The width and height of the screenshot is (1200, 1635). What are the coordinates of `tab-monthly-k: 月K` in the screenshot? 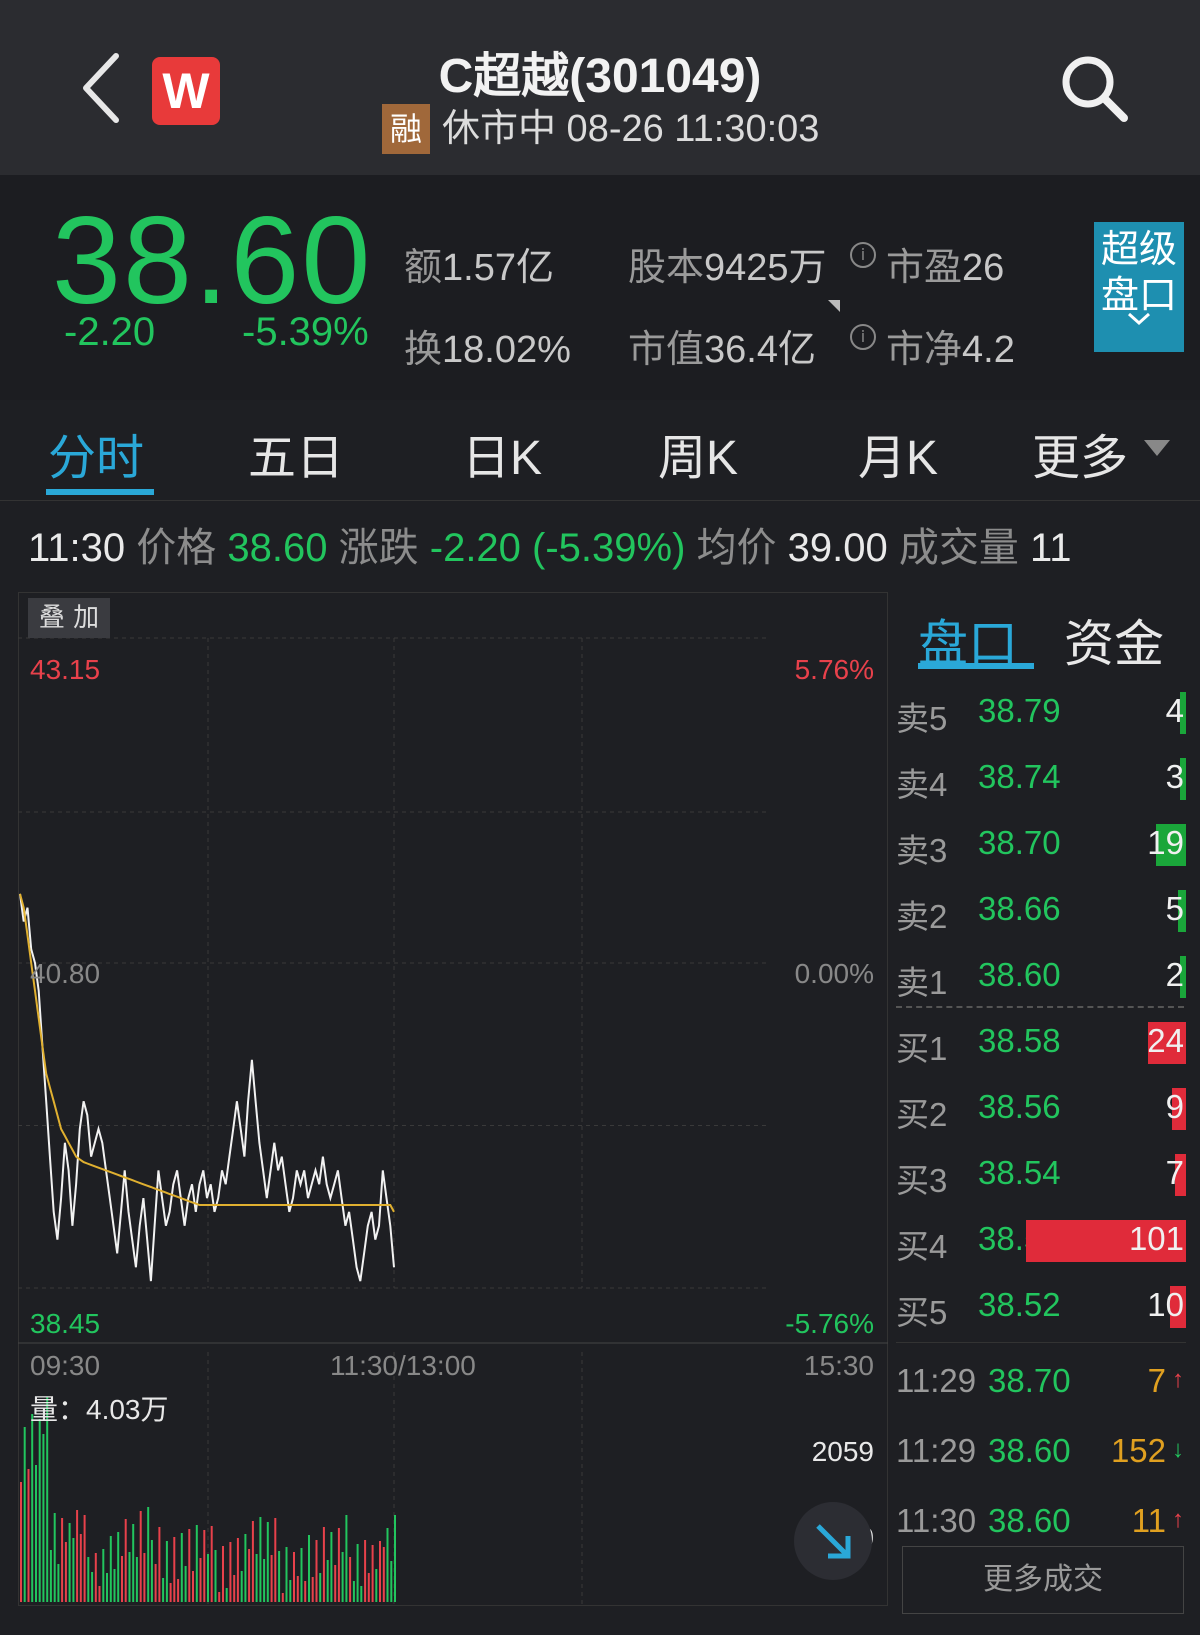 It's located at (898, 453).